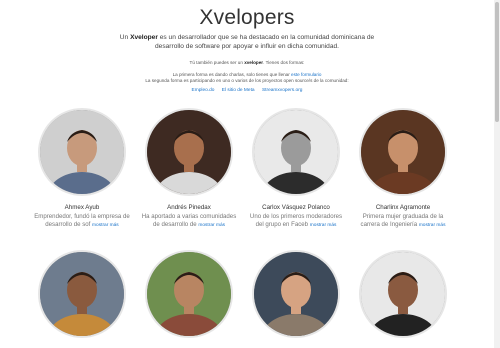  I want to click on person-name: Charlinx Agramonte, so click(403, 207).